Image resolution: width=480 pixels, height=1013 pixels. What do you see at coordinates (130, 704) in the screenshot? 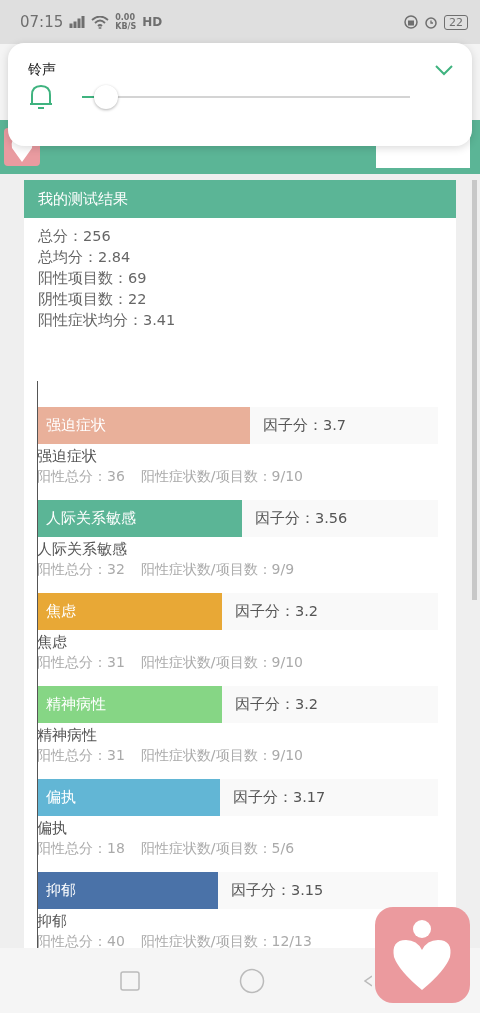
I see `factor-bar: 精神病性` at bounding box center [130, 704].